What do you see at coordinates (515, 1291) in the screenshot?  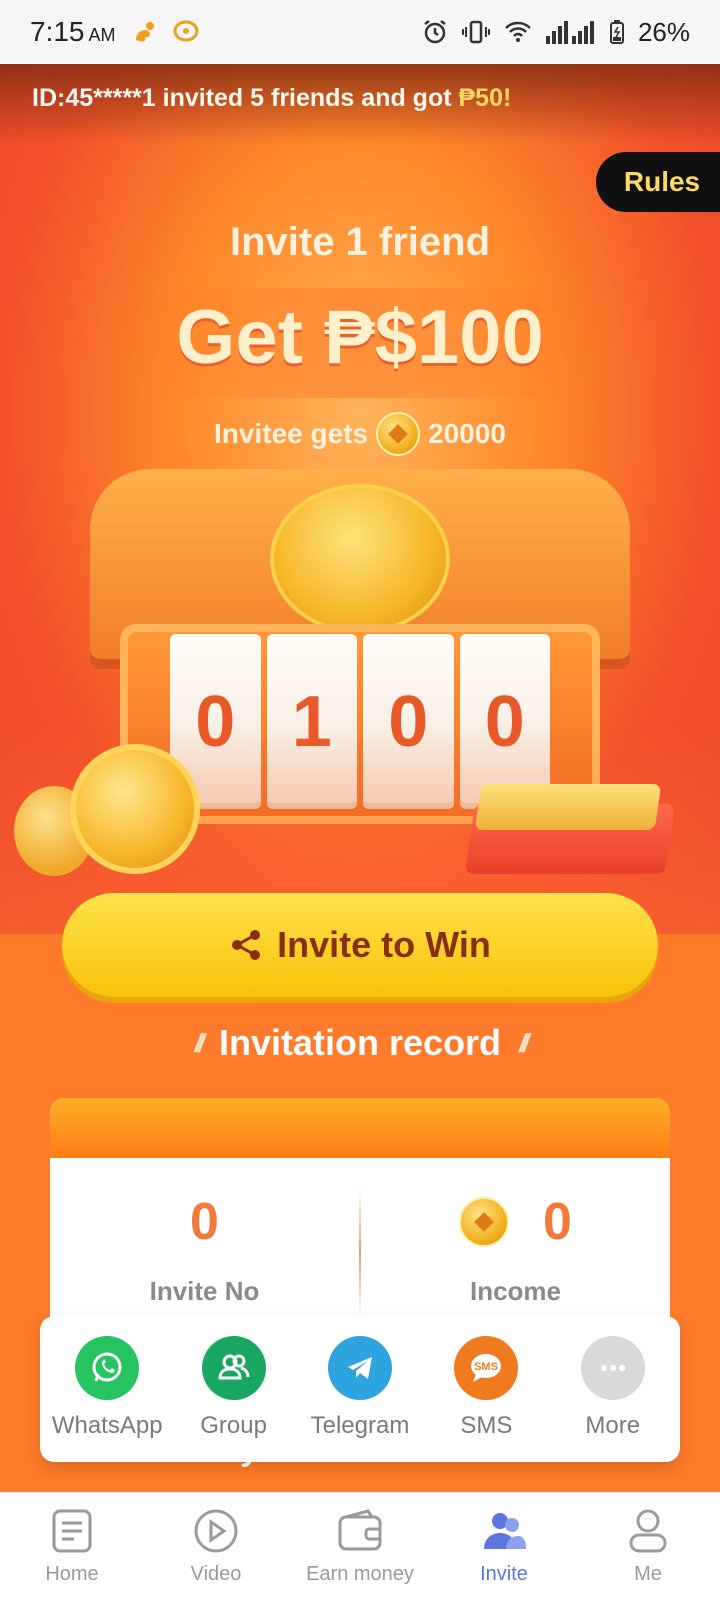 I see `income-label: Income` at bounding box center [515, 1291].